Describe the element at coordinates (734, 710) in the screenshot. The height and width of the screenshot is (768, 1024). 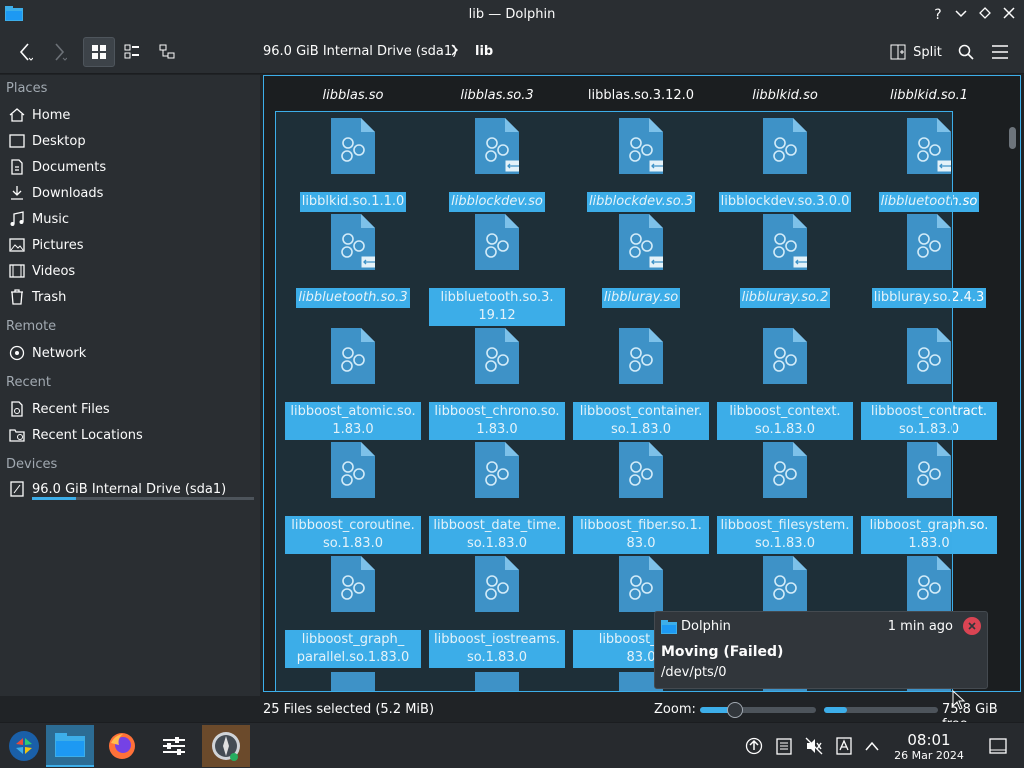
I see `zoom-slider-handle` at that location.